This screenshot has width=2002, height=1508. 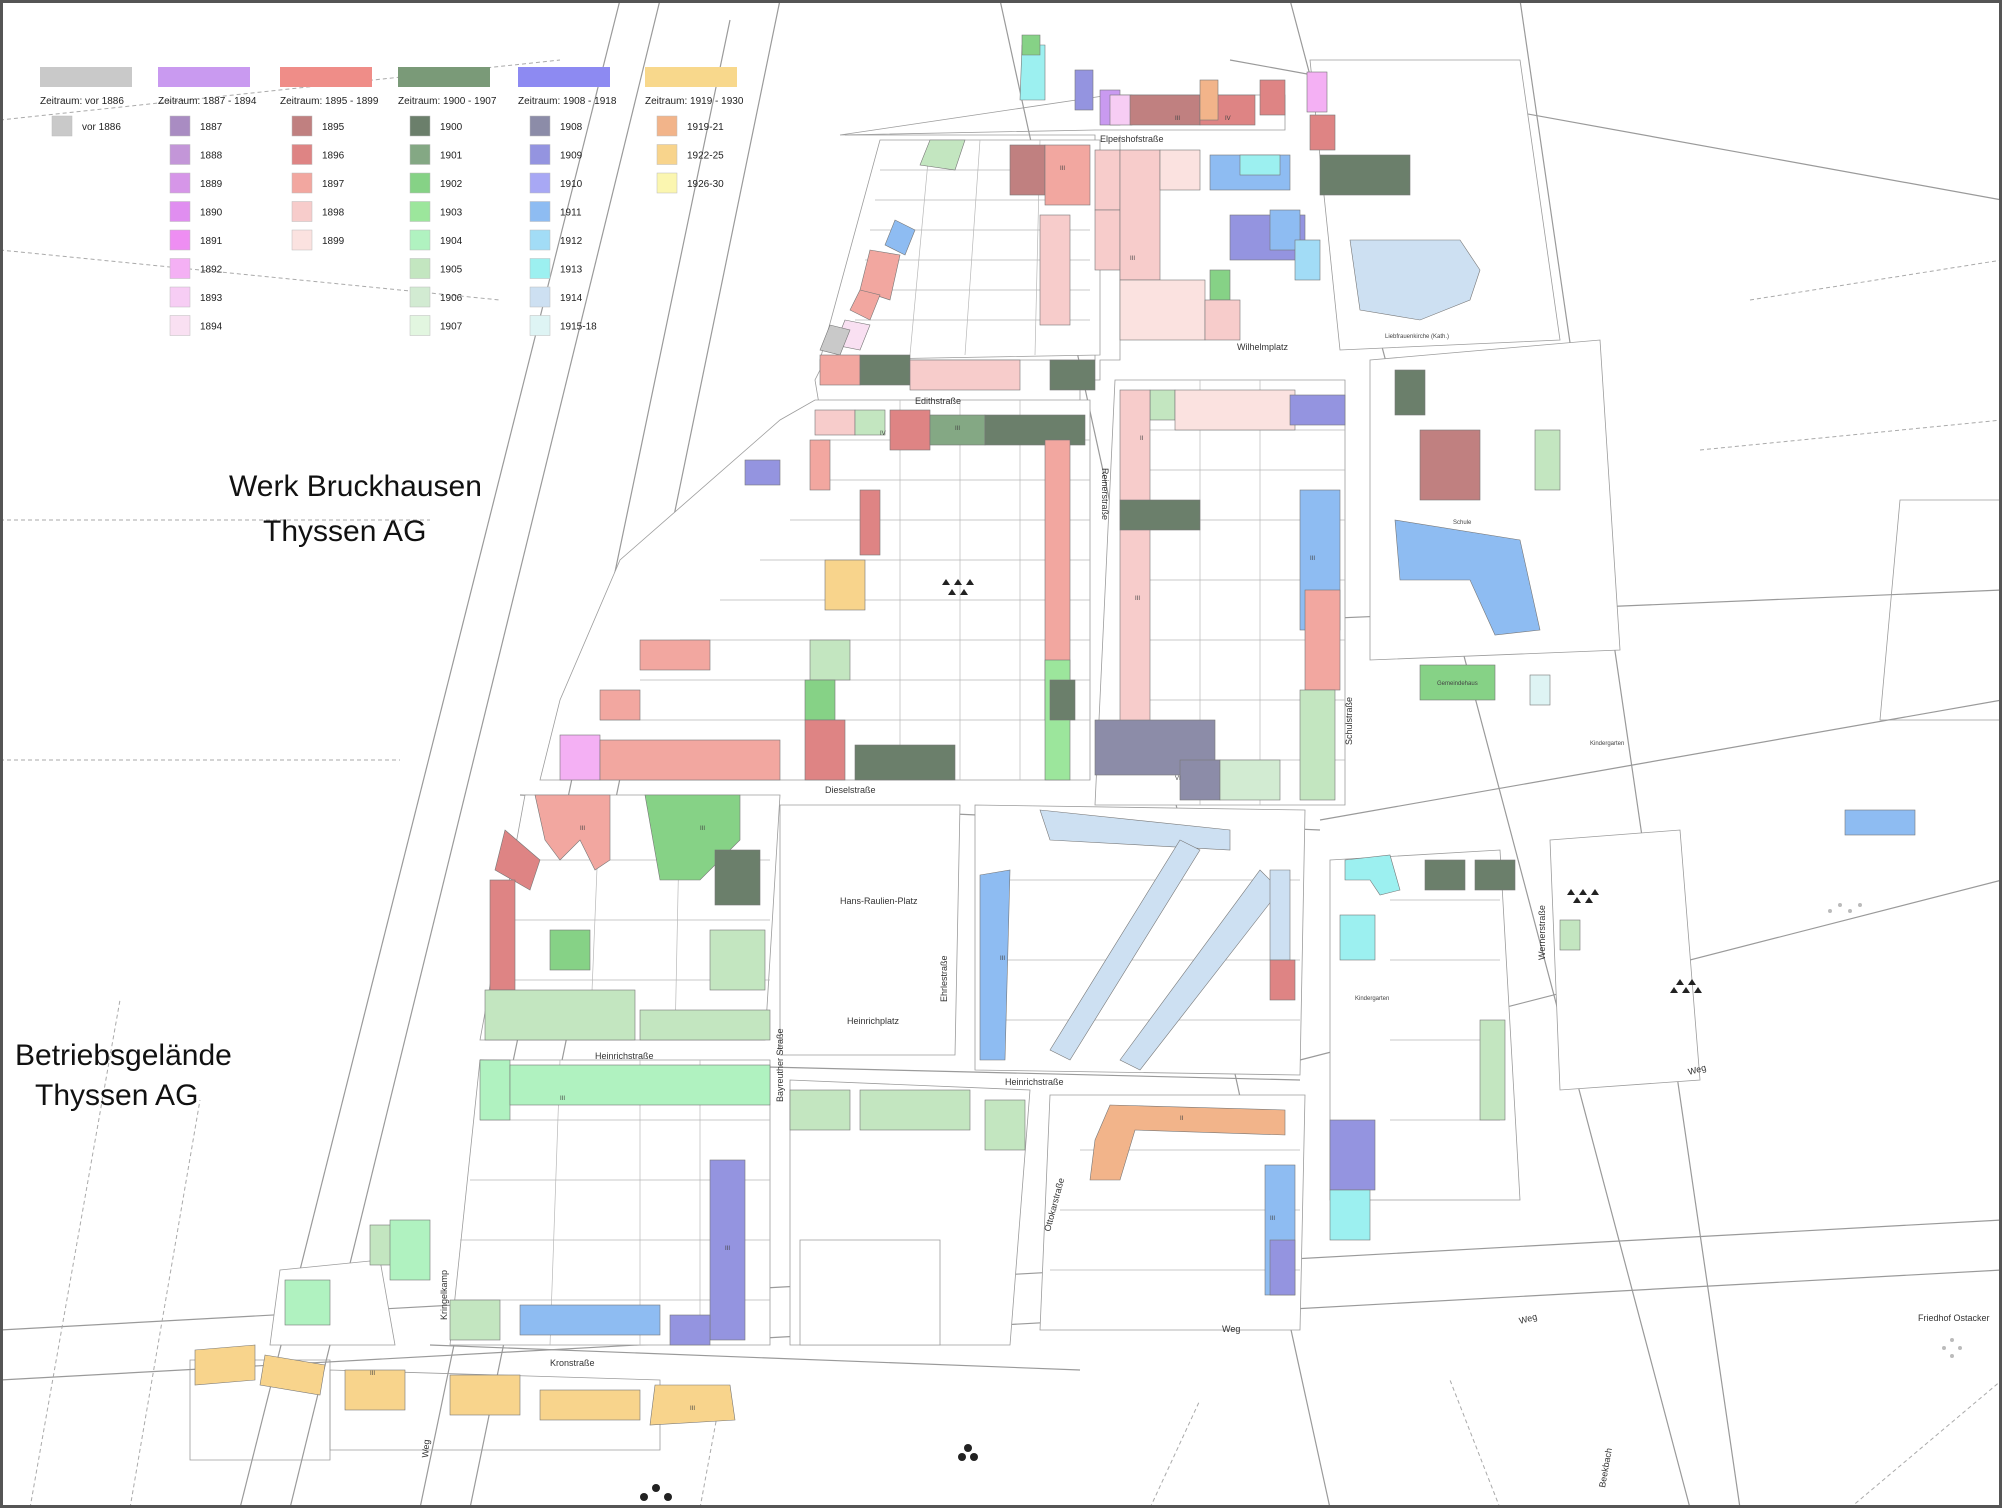 What do you see at coordinates (1462, 523) in the screenshot?
I see `poi-schule: Schule` at bounding box center [1462, 523].